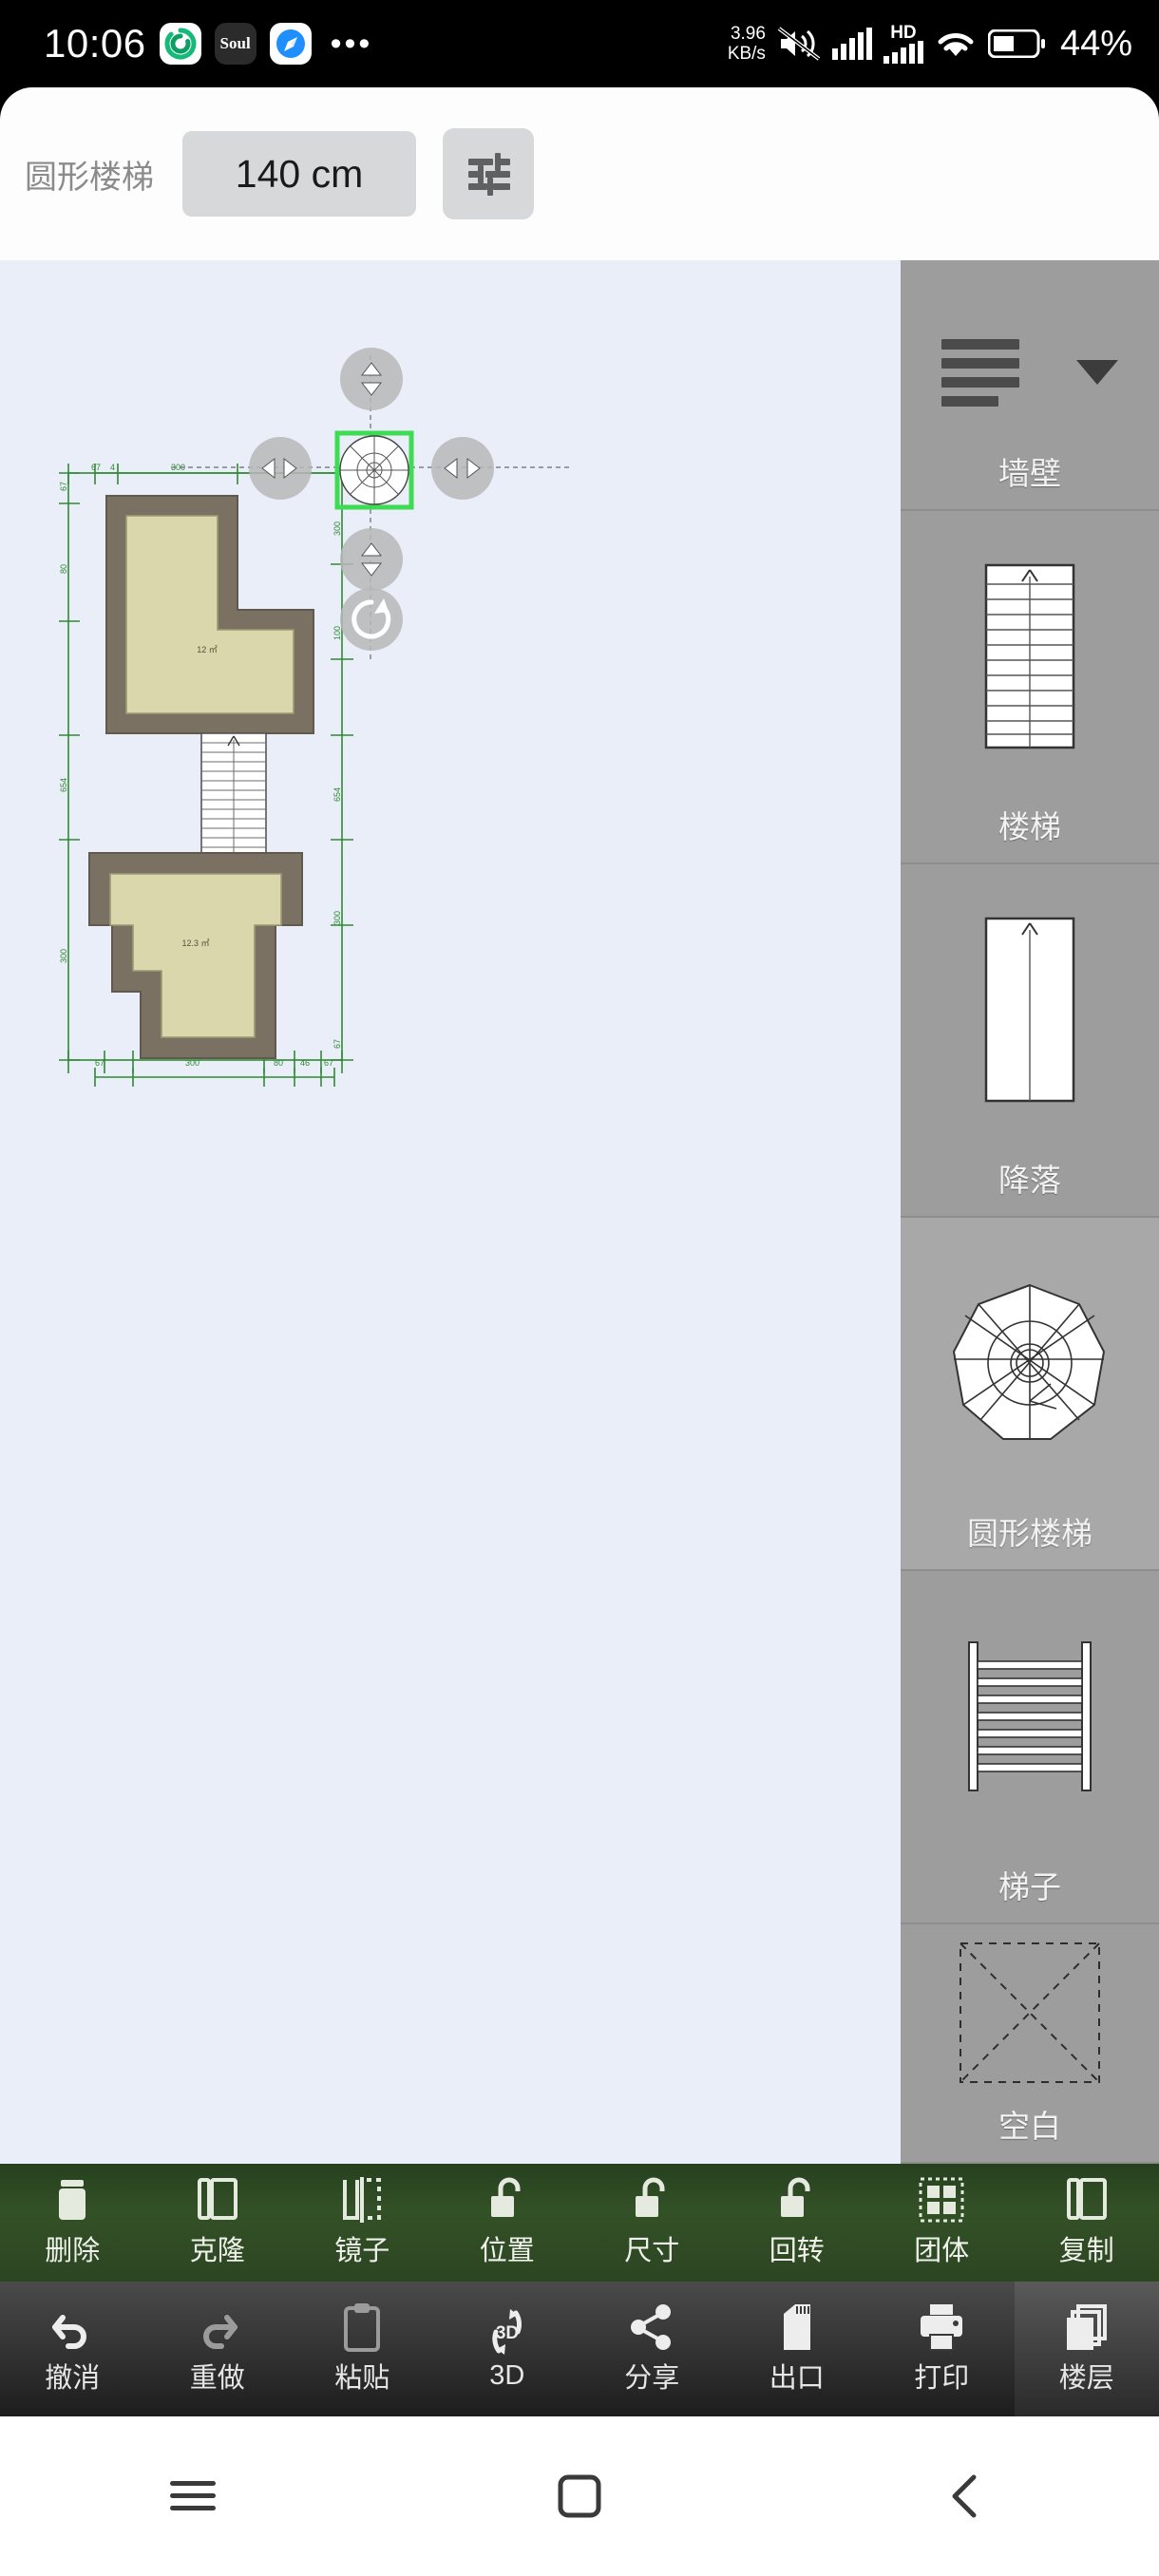  What do you see at coordinates (1095, 43) in the screenshot?
I see `battery-percent: 44%` at bounding box center [1095, 43].